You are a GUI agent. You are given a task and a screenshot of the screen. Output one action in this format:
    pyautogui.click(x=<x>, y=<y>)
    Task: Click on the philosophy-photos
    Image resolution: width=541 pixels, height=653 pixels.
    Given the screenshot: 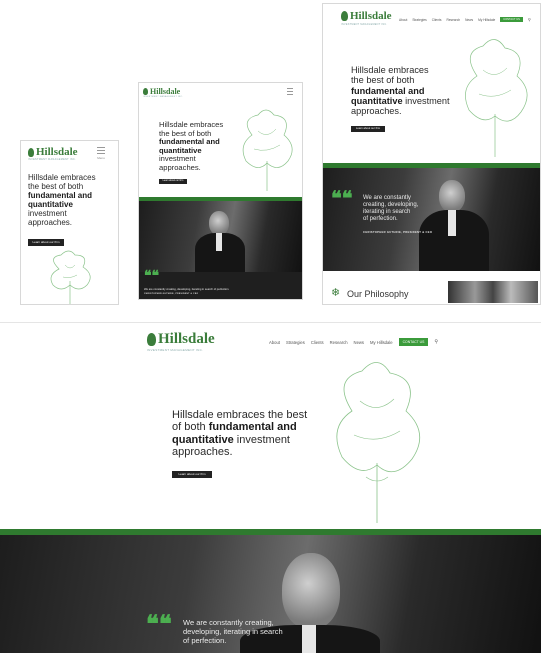 What is the action you would take?
    pyautogui.click(x=493, y=292)
    